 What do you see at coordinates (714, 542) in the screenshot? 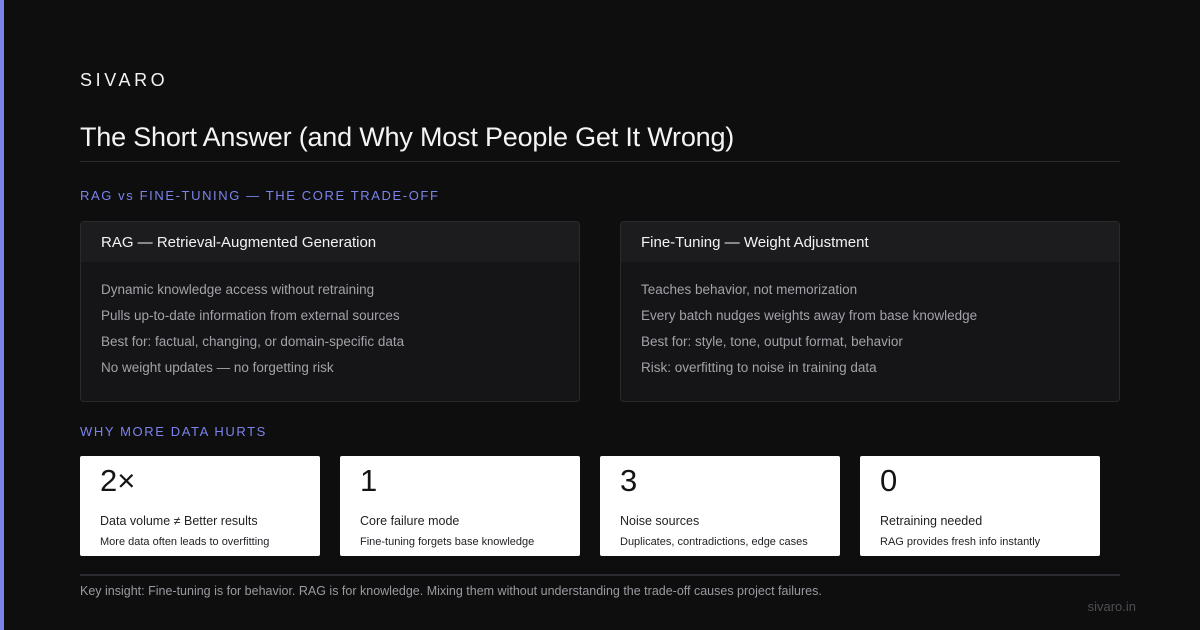
I see `stat-description: Duplicates, contradictions, edge cases` at bounding box center [714, 542].